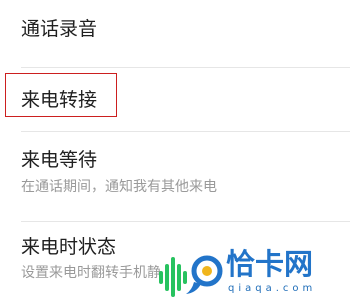  What do you see at coordinates (69, 247) in the screenshot?
I see `settings-item-label: 来电时状态` at bounding box center [69, 247].